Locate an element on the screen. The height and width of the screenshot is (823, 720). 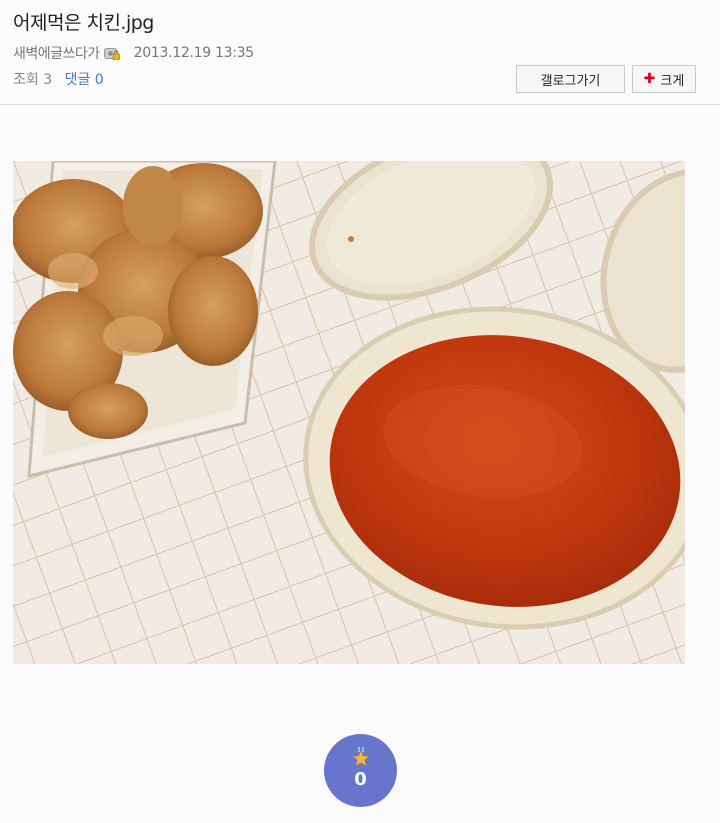
view-count: 조회 3 is located at coordinates (33, 80).